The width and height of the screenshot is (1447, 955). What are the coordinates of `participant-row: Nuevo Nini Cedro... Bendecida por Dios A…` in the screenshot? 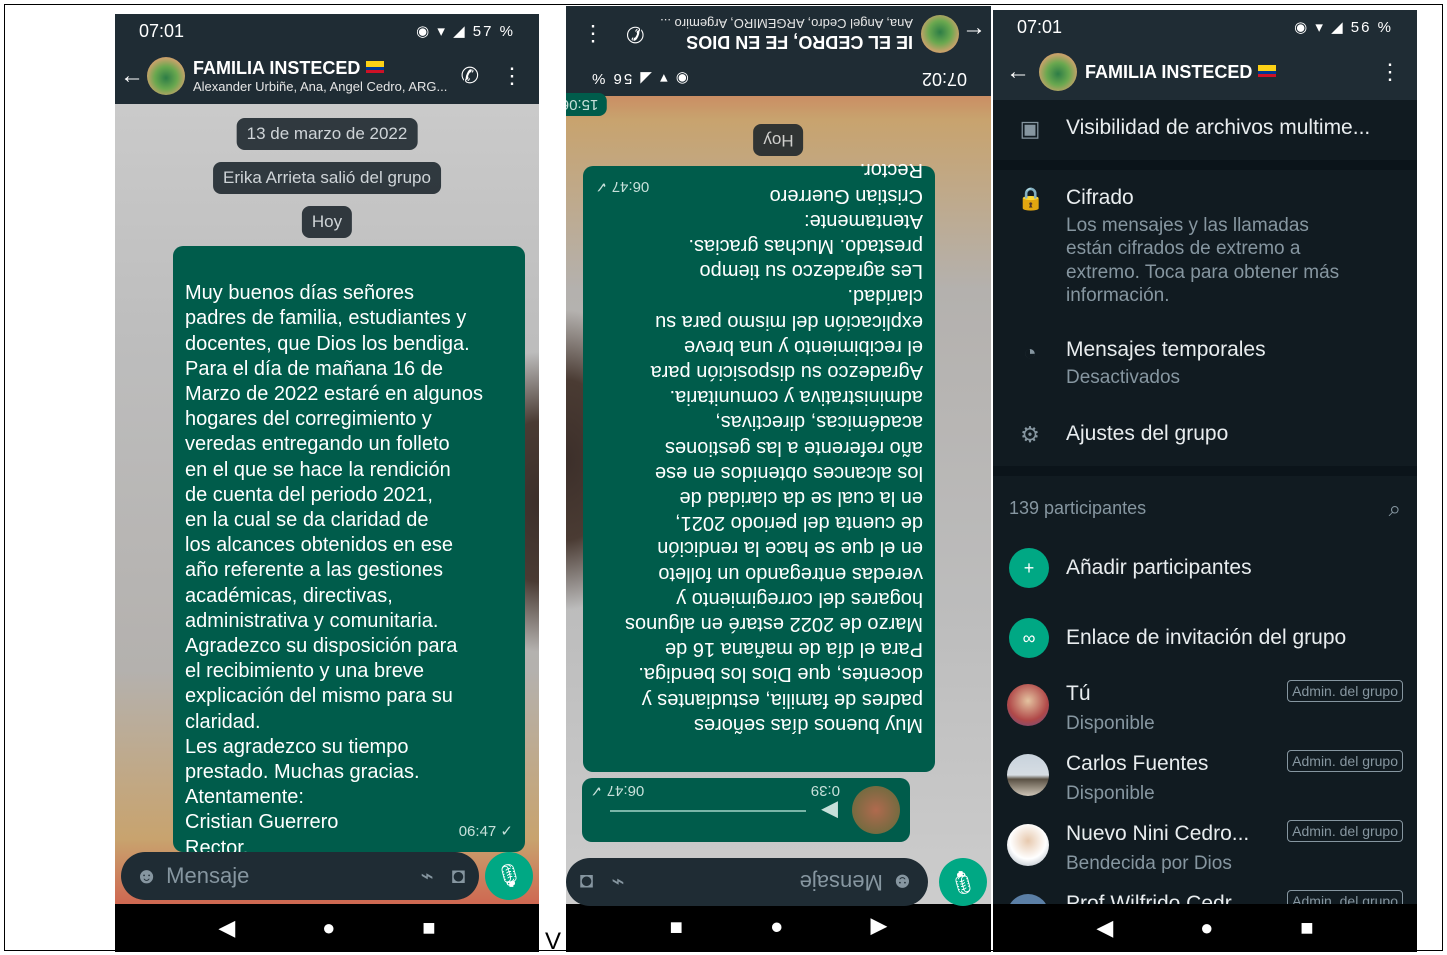 It's located at (1205, 850).